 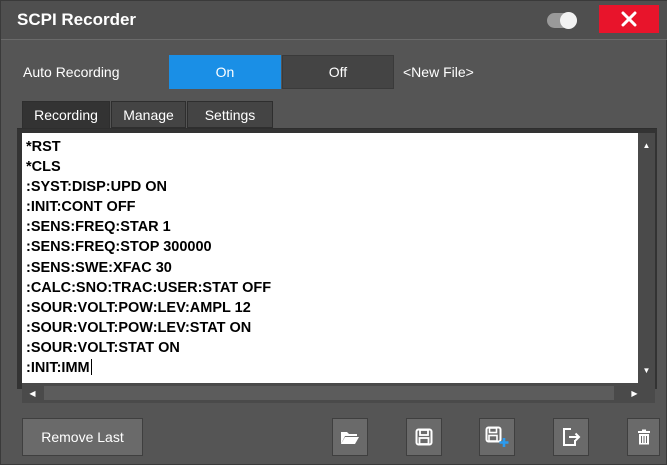 What do you see at coordinates (82, 437) in the screenshot?
I see `remove-last-button: Remove Last` at bounding box center [82, 437].